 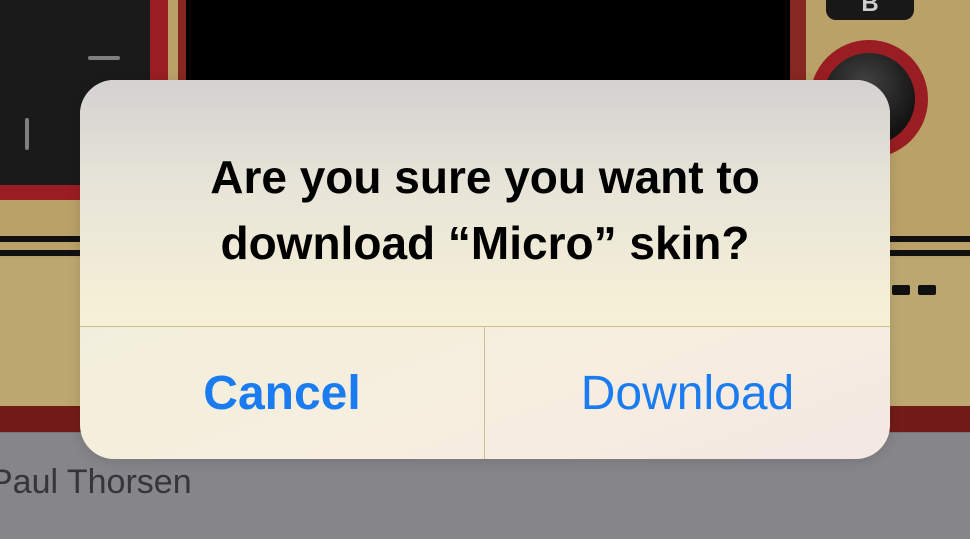 I want to click on cancel-button: Cancel, so click(x=282, y=393).